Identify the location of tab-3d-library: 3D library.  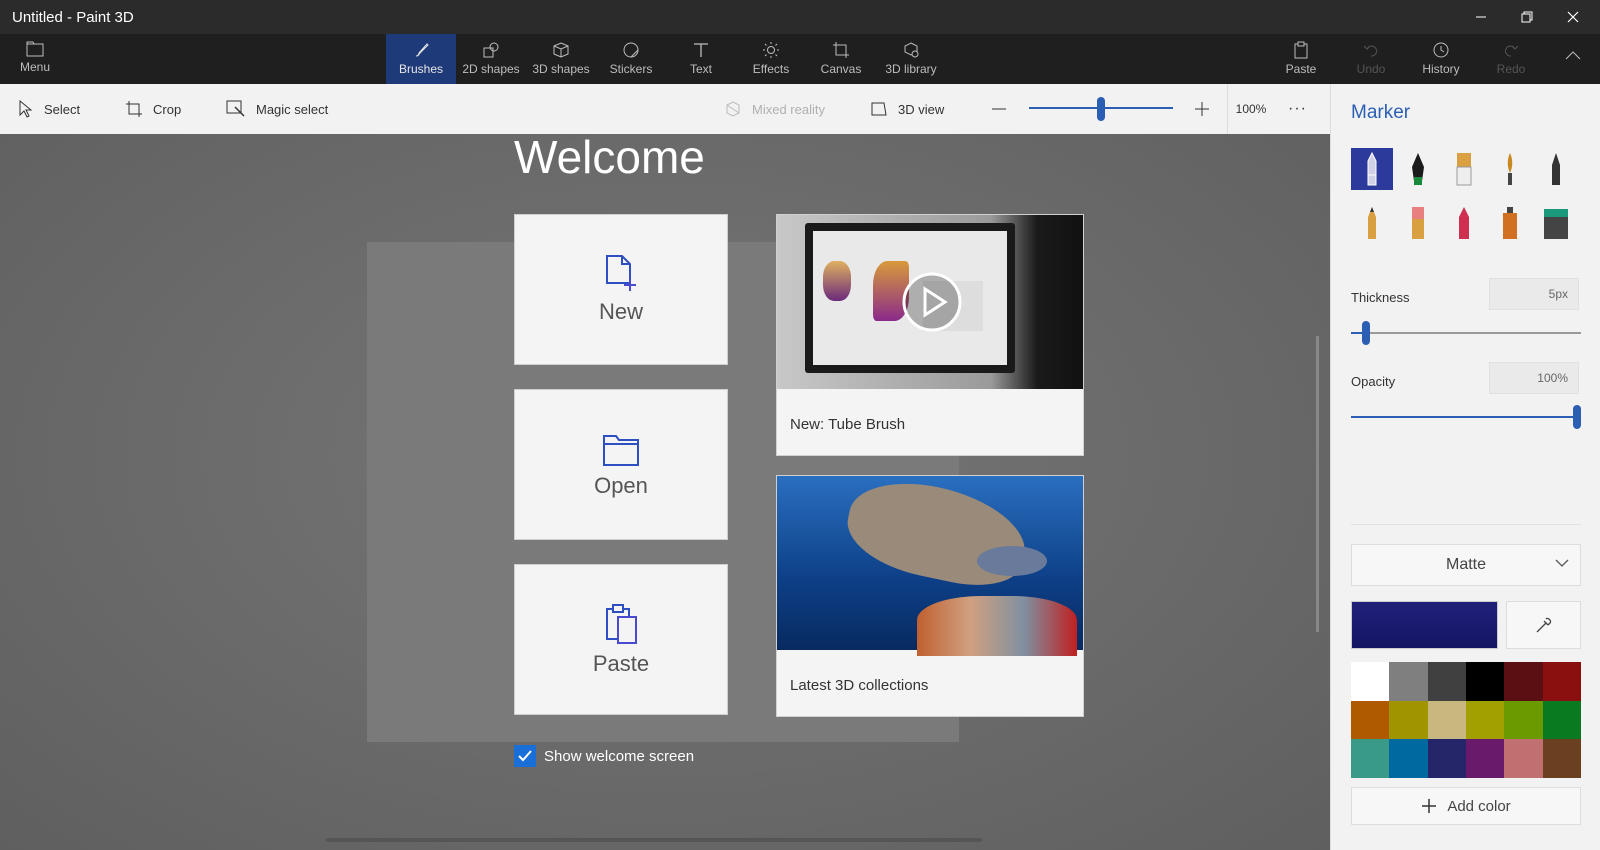
(911, 59).